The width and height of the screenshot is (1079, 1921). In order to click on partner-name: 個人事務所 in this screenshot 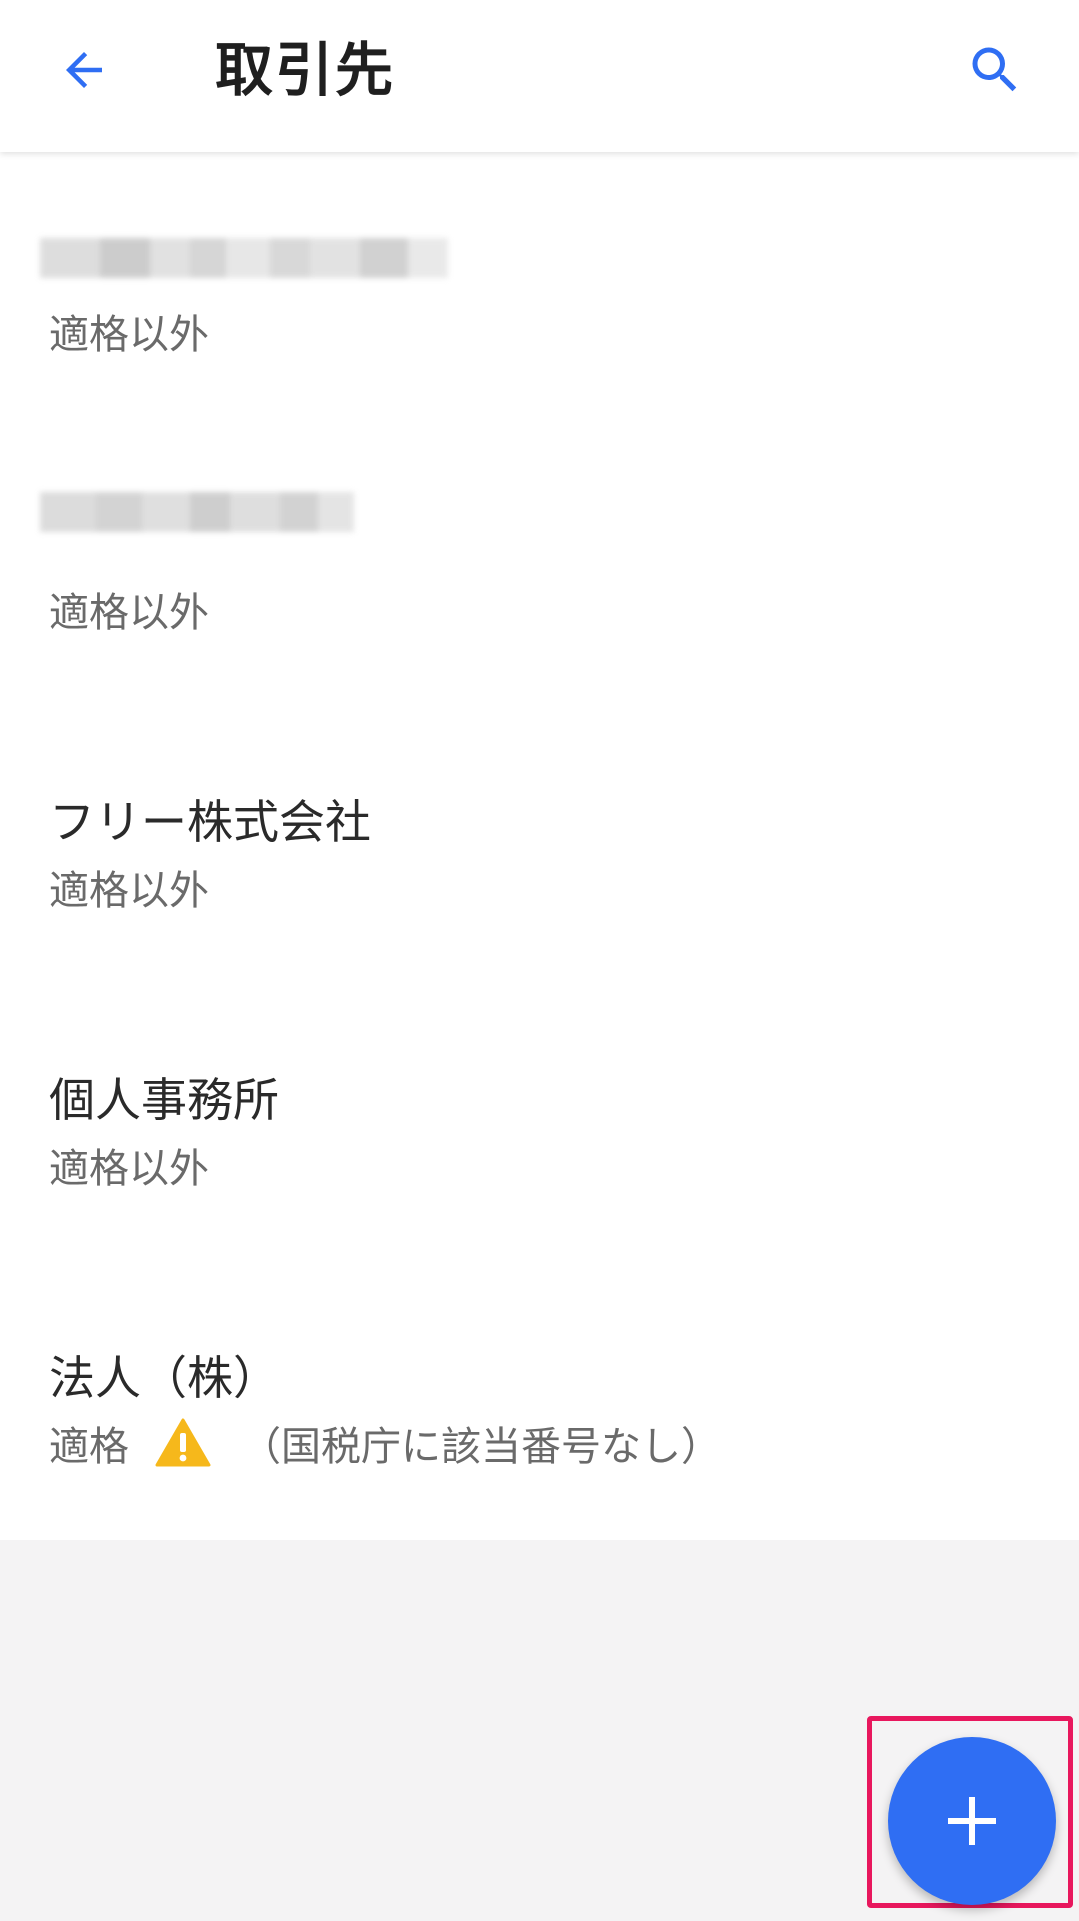, I will do `click(164, 1100)`.